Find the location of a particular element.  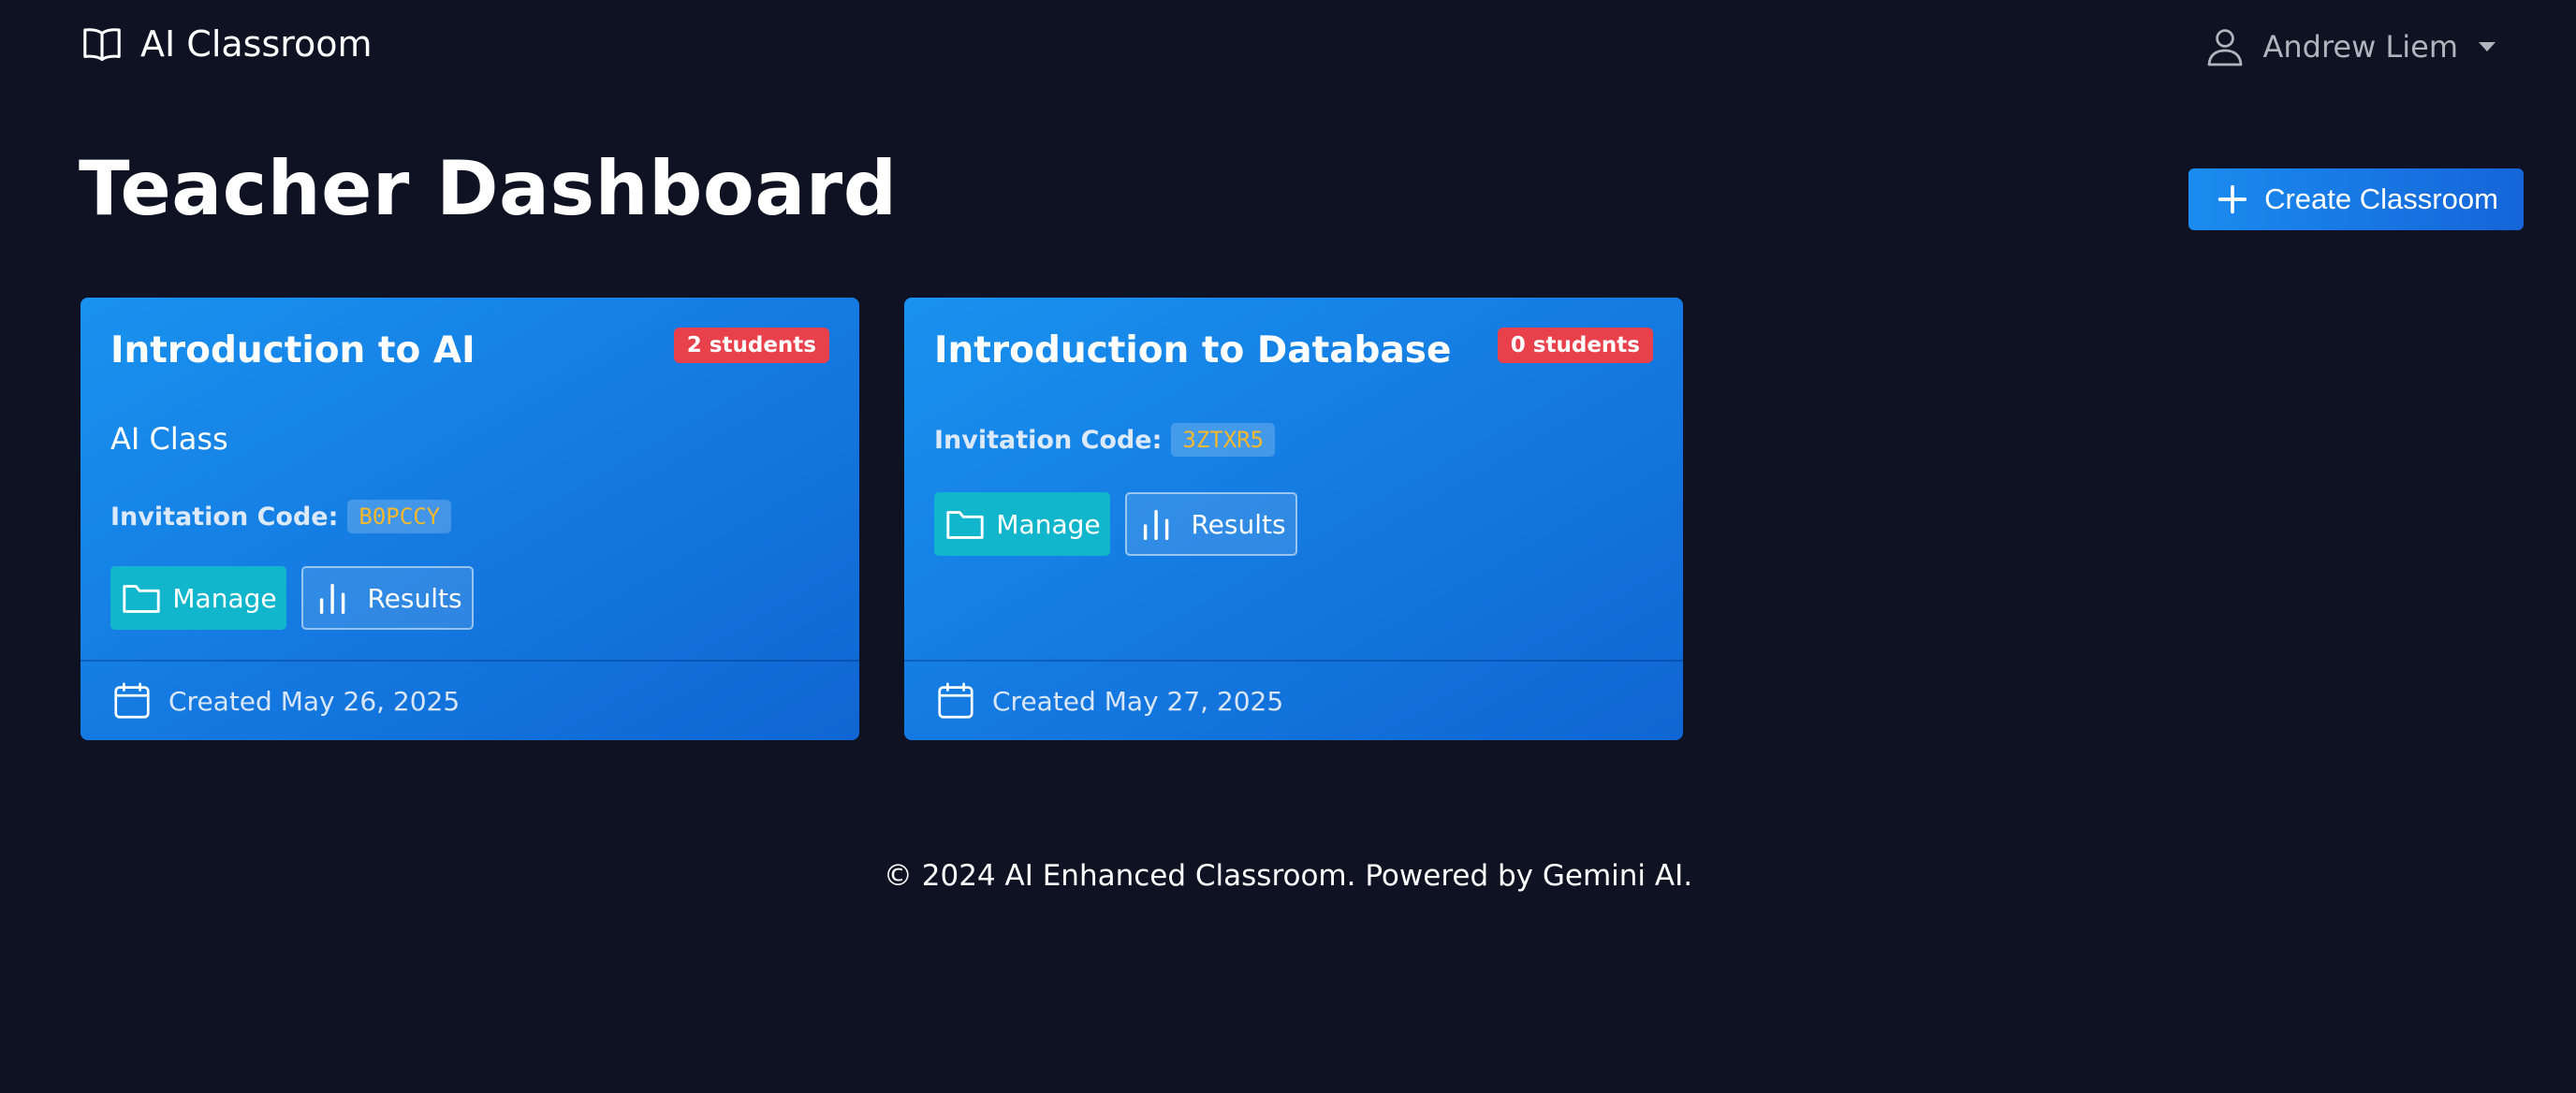

caret-down-icon is located at coordinates (2487, 46).